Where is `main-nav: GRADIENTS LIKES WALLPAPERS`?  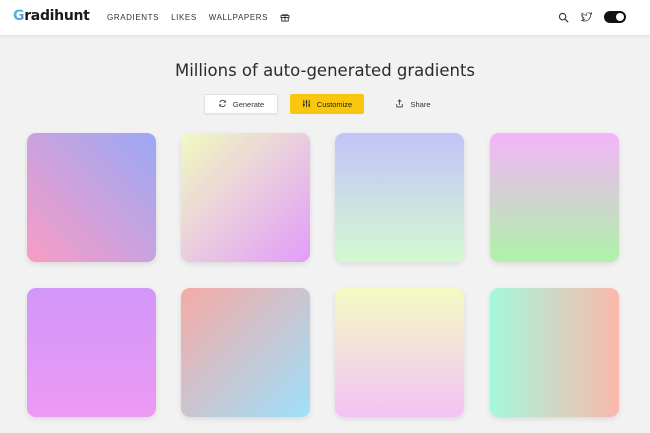
main-nav: GRADIENTS LIKES WALLPAPERS is located at coordinates (198, 17).